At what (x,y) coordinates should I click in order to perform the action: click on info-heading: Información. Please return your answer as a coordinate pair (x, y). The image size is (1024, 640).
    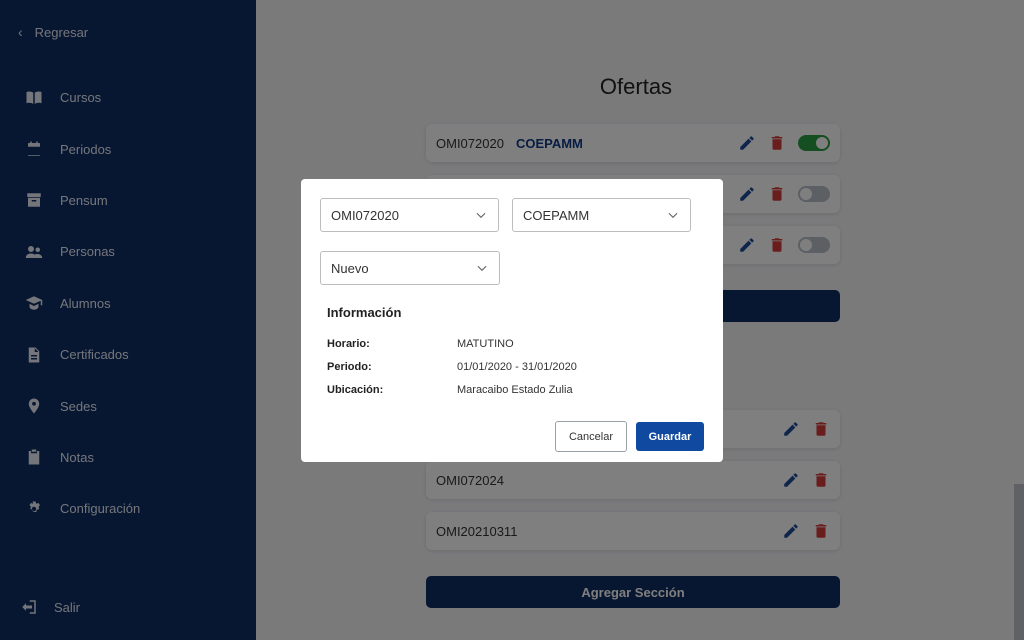
    Looking at the image, I should click on (364, 312).